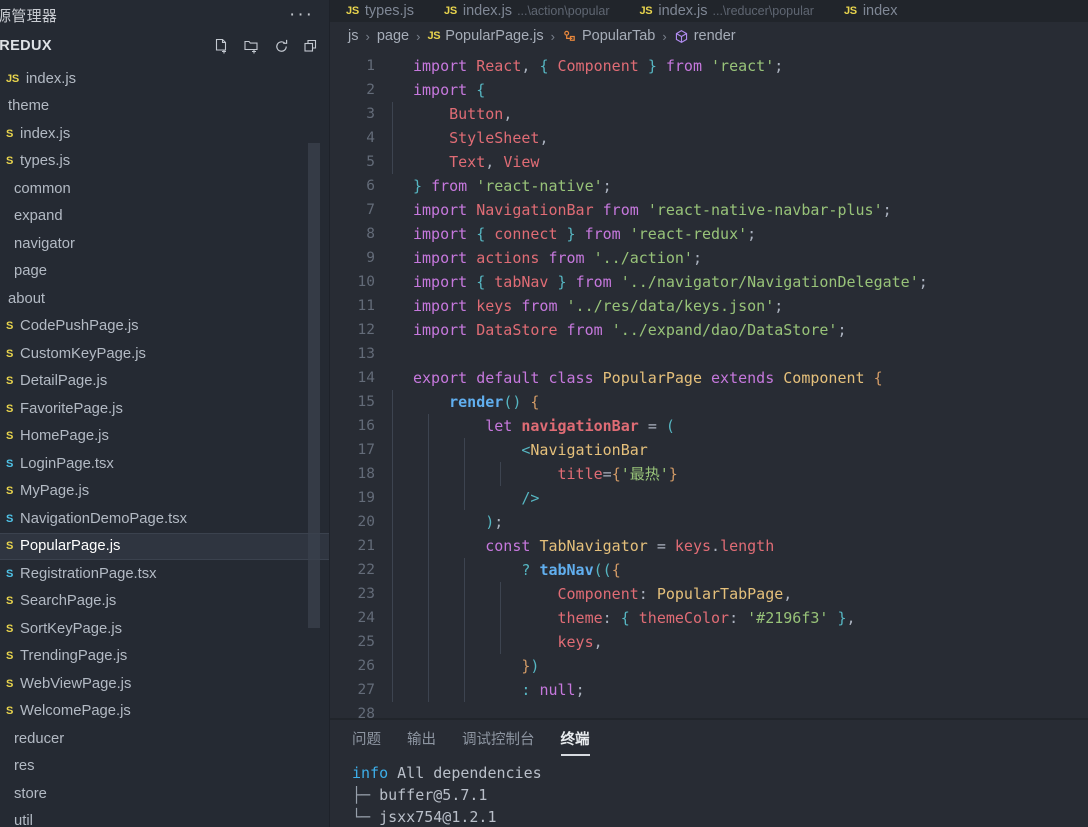 This screenshot has height=827, width=1088. Describe the element at coordinates (709, 450) in the screenshot. I see `code-line: 17 <NavigationBar` at that location.